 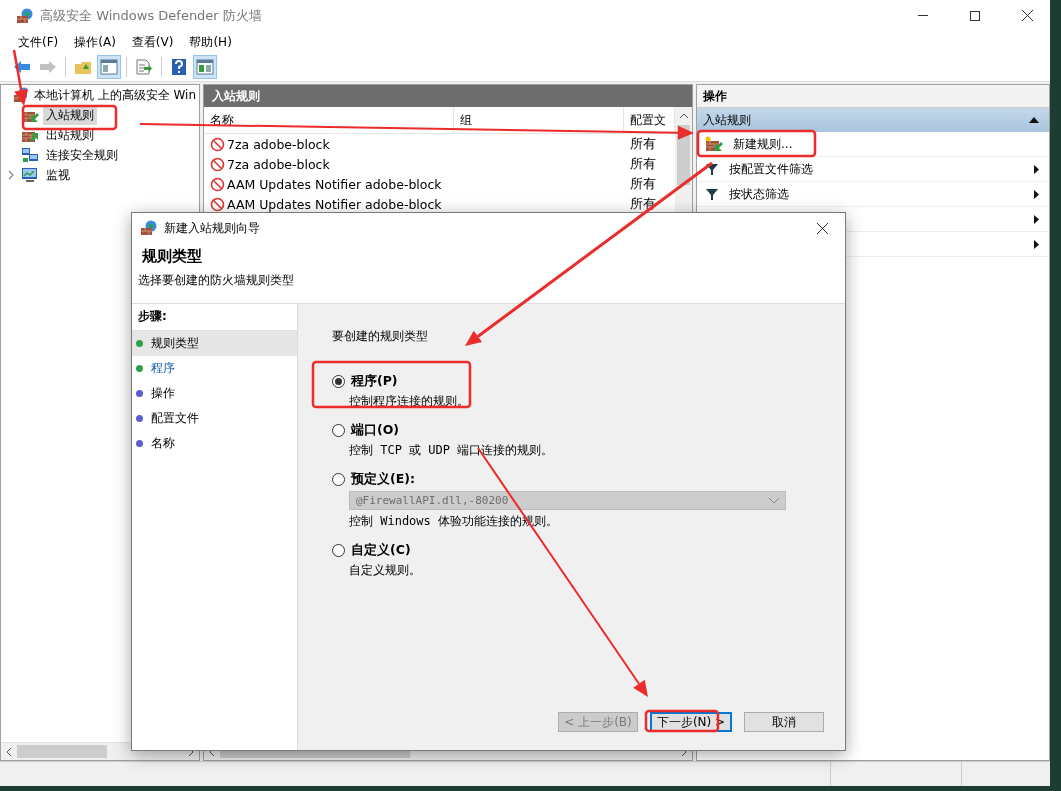 I want to click on wizard-step: 规则类型, so click(x=214, y=343).